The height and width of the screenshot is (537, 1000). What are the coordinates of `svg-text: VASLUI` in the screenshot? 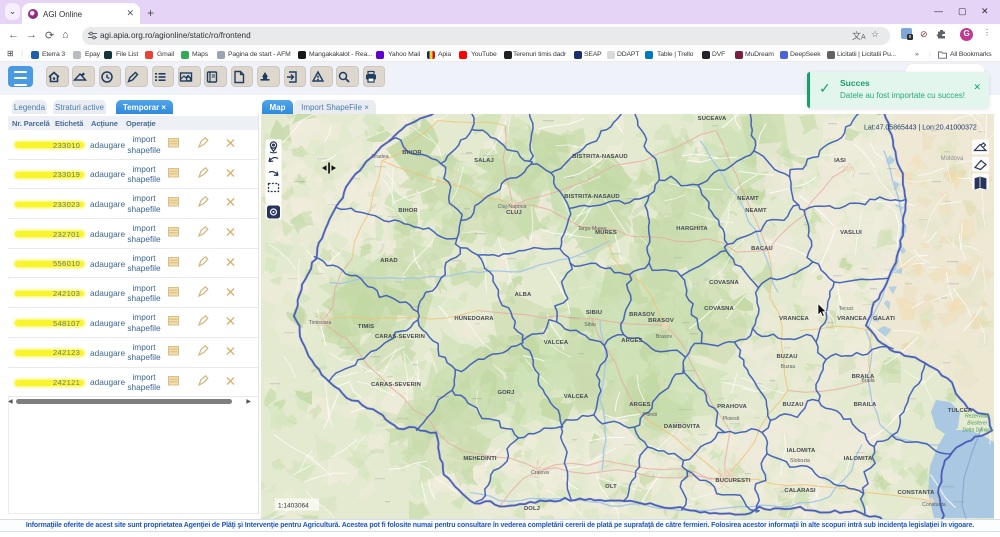 It's located at (851, 233).